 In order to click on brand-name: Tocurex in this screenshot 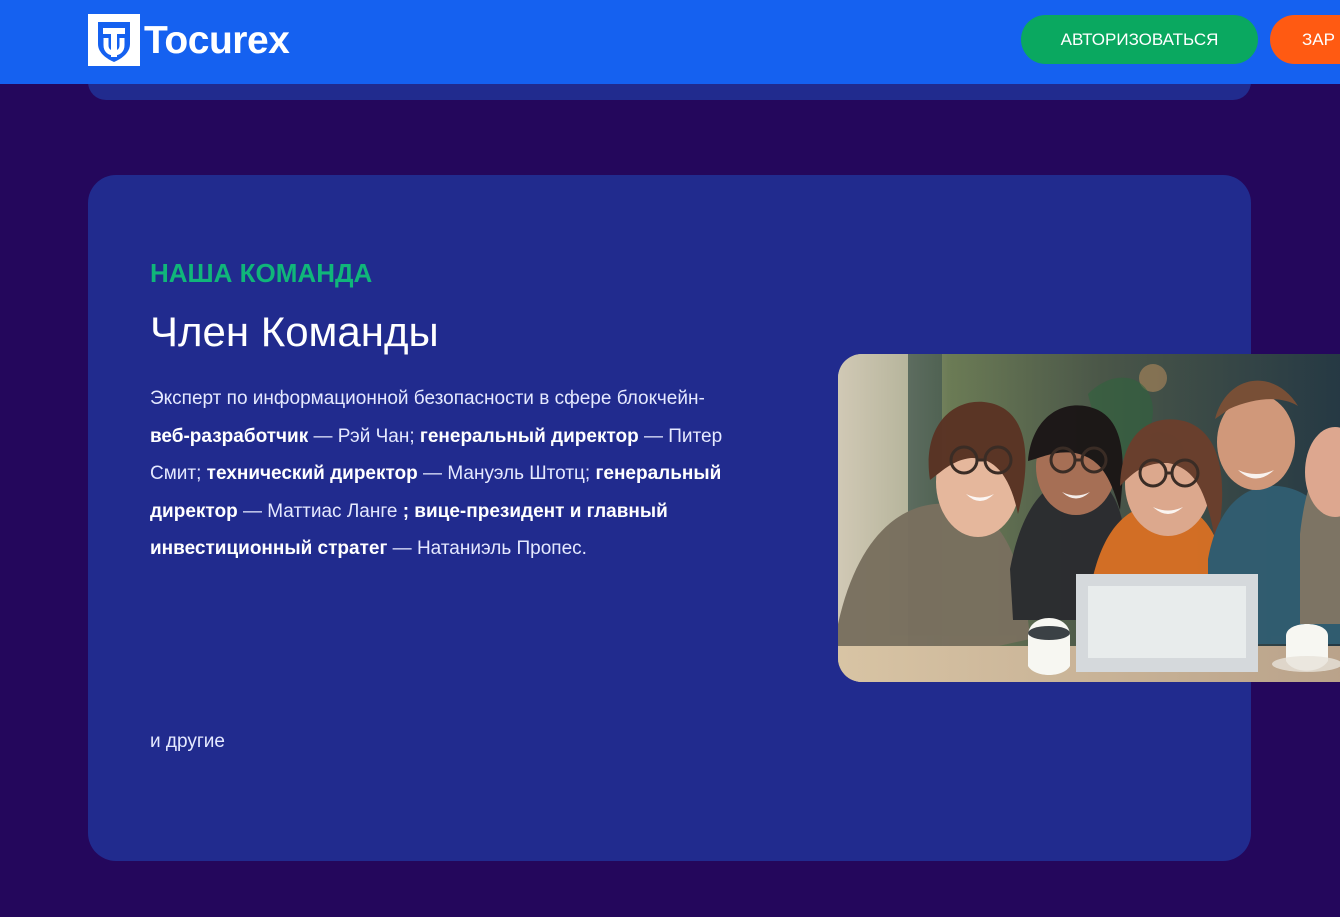, I will do `click(217, 40)`.